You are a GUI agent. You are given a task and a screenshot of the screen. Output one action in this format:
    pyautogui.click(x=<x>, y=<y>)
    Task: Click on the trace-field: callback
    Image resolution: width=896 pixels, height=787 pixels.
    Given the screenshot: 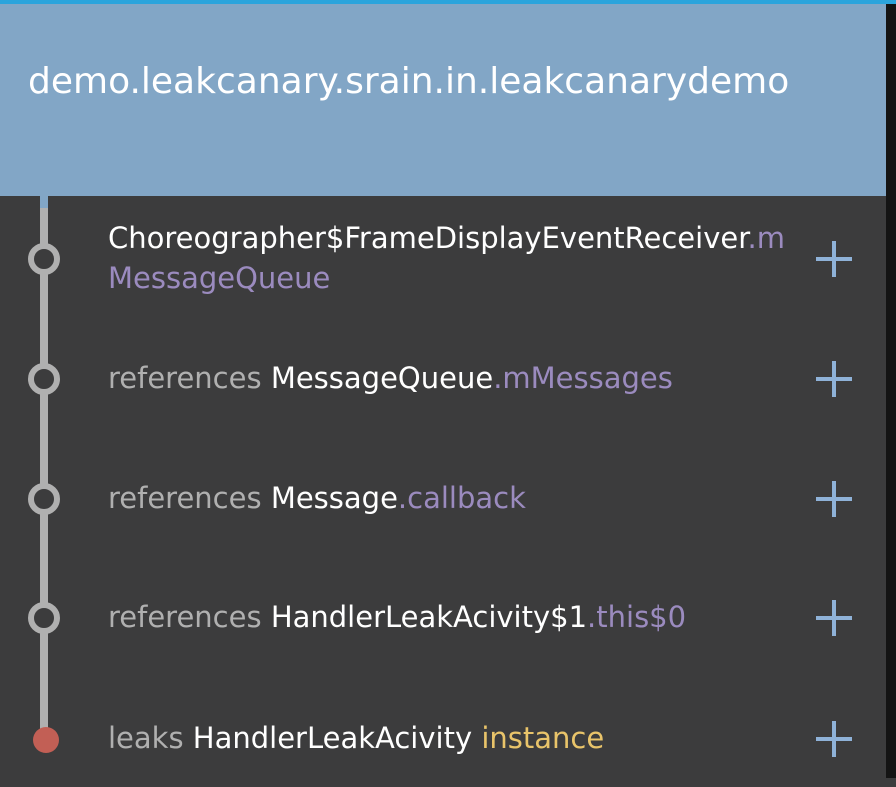 What is the action you would take?
    pyautogui.click(x=466, y=498)
    